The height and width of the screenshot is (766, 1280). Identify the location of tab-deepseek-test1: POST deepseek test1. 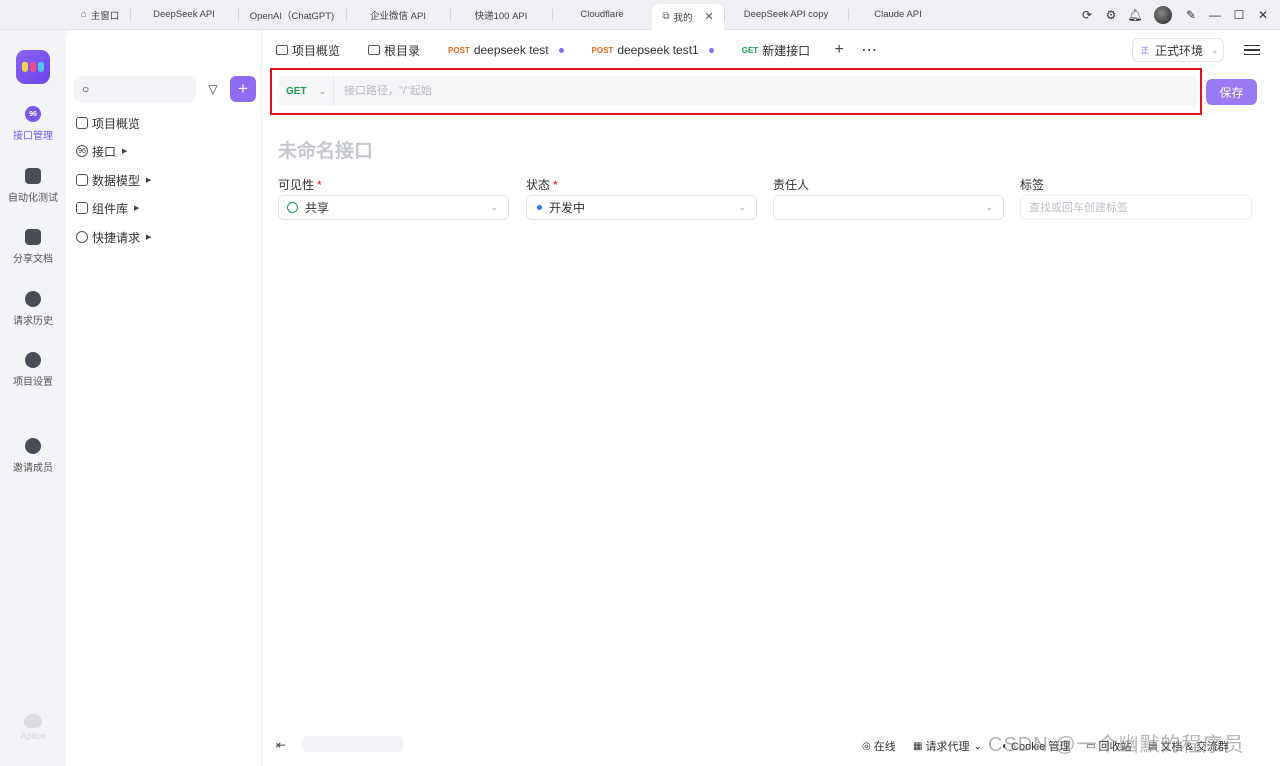
(653, 50).